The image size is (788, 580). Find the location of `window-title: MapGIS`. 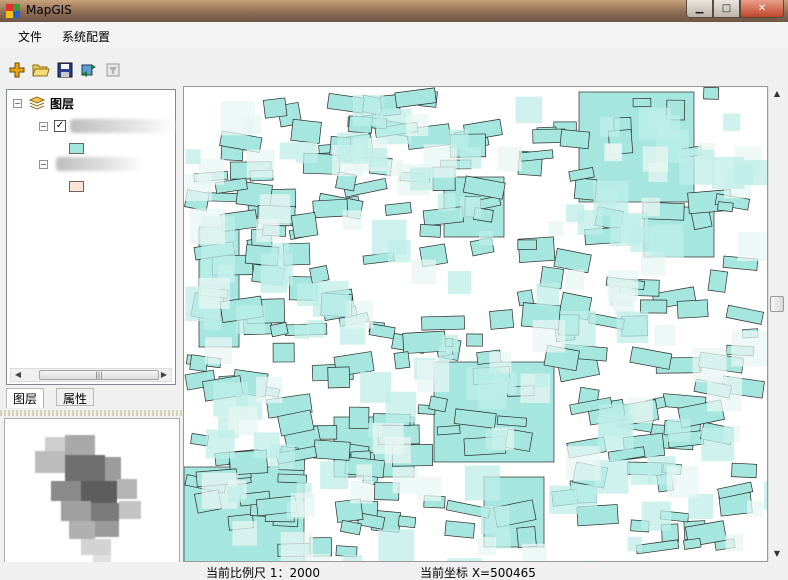

window-title: MapGIS is located at coordinates (49, 10).